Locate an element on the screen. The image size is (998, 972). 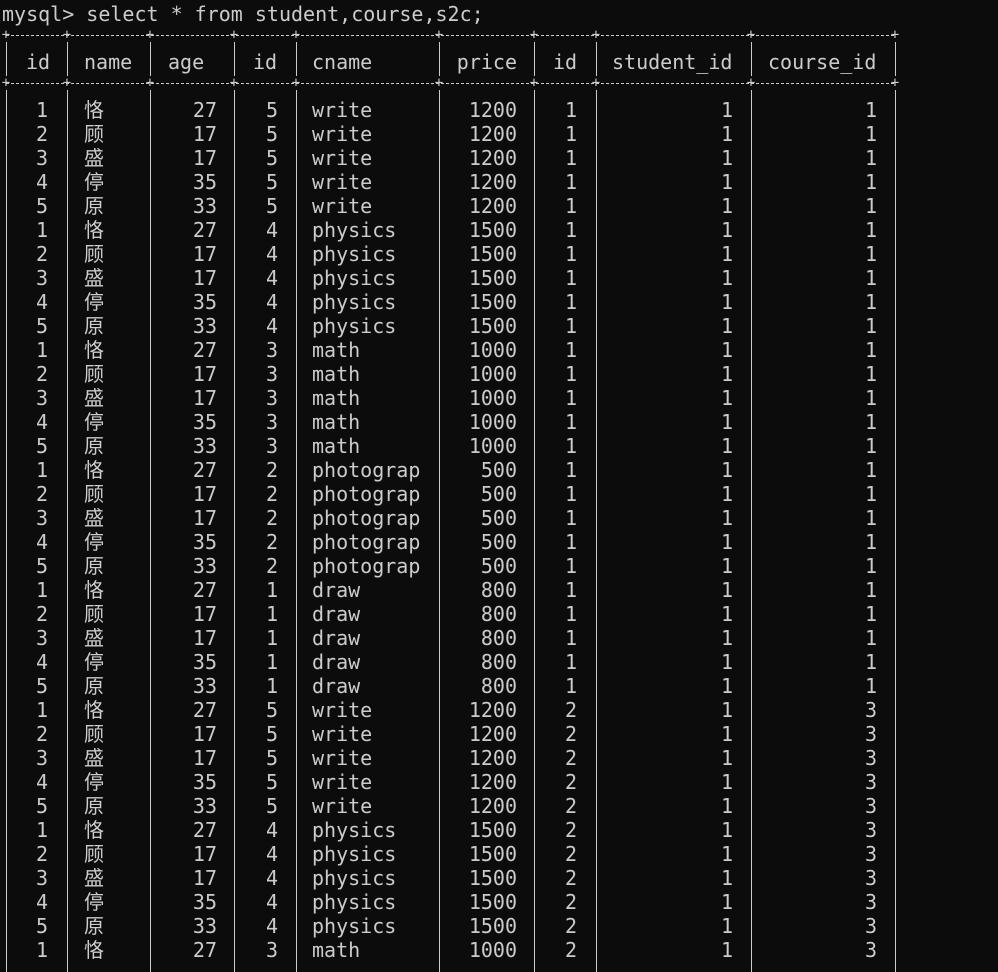
cell-col-age: 33 is located at coordinates (204, 566).